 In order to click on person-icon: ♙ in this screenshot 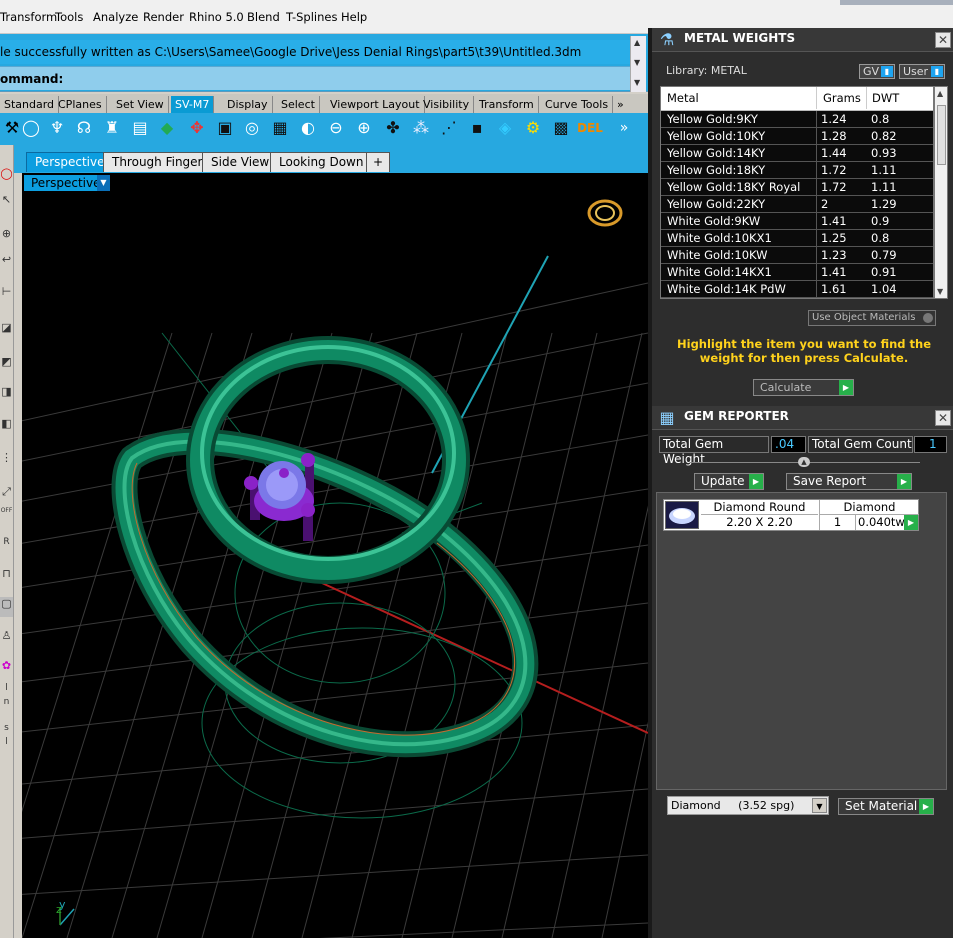, I will do `click(6, 639)`.